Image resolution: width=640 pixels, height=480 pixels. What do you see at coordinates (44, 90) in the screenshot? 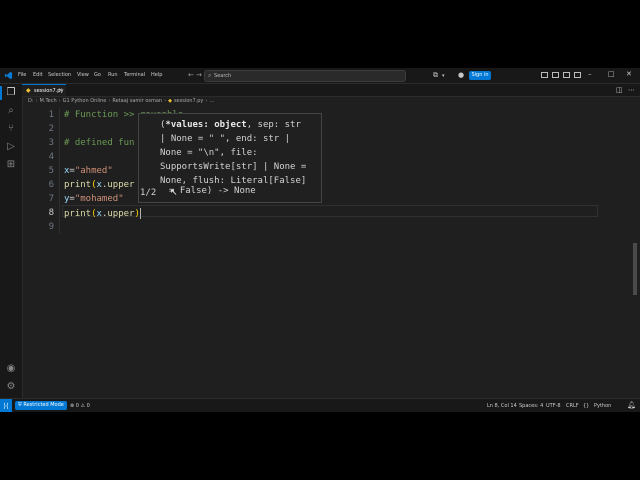
I see `tab-session7: ◆ session7.py ×` at bounding box center [44, 90].